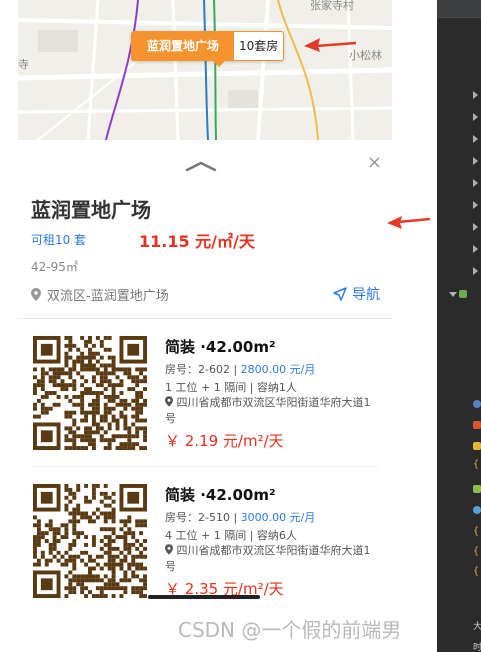 This screenshot has width=481, height=652. What do you see at coordinates (23, 64) in the screenshot?
I see `map-place-label: 寺` at bounding box center [23, 64].